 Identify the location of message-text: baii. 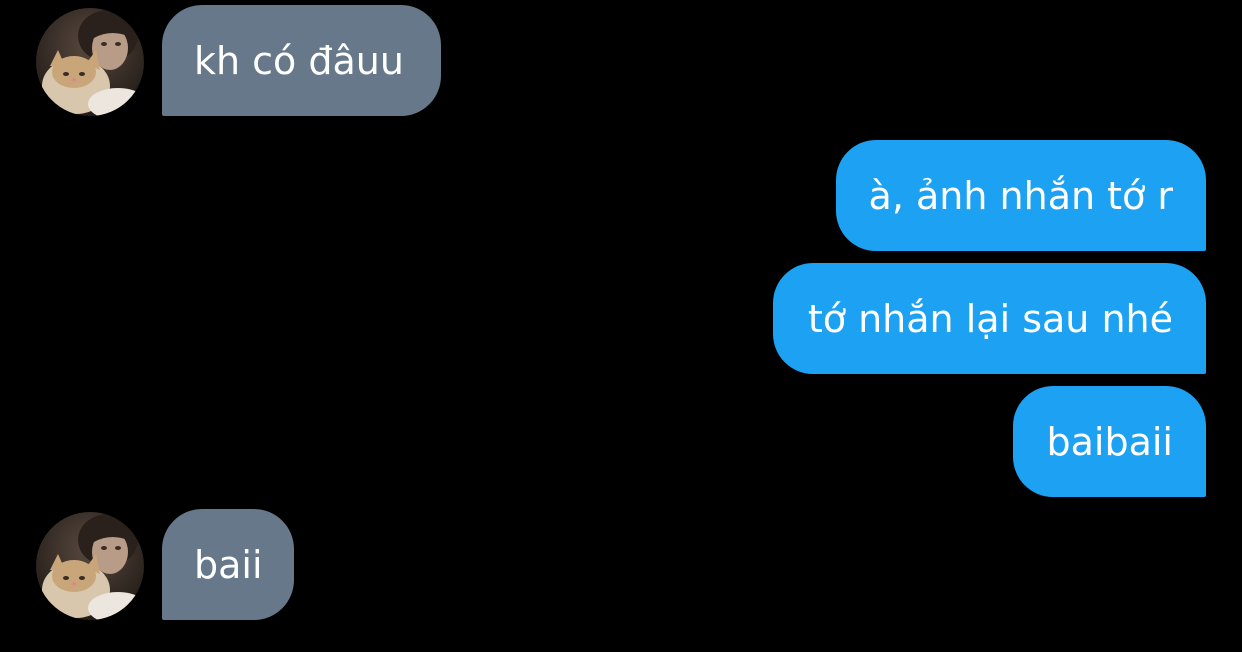
(228, 564).